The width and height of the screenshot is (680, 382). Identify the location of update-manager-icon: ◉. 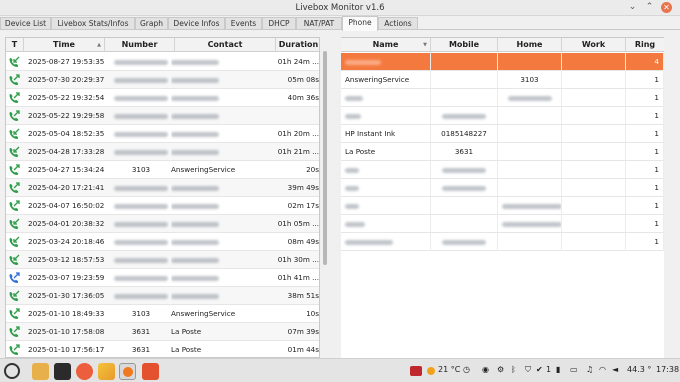
(485, 369).